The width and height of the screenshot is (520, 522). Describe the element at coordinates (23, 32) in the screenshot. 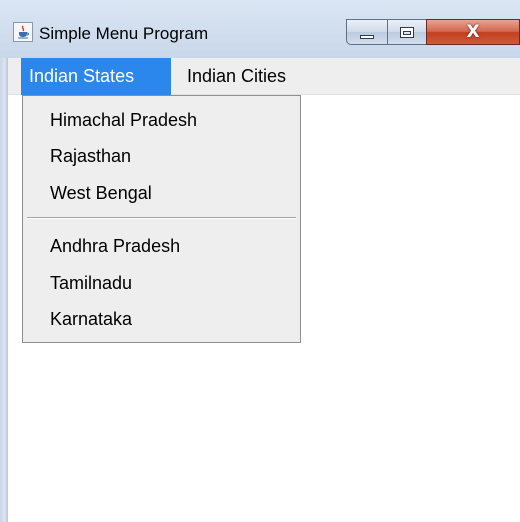

I see `java-cup-icon` at that location.